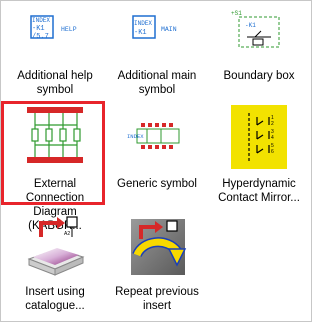 This screenshot has width=320, height=322. I want to click on svg-text: +S1, so click(236, 13).